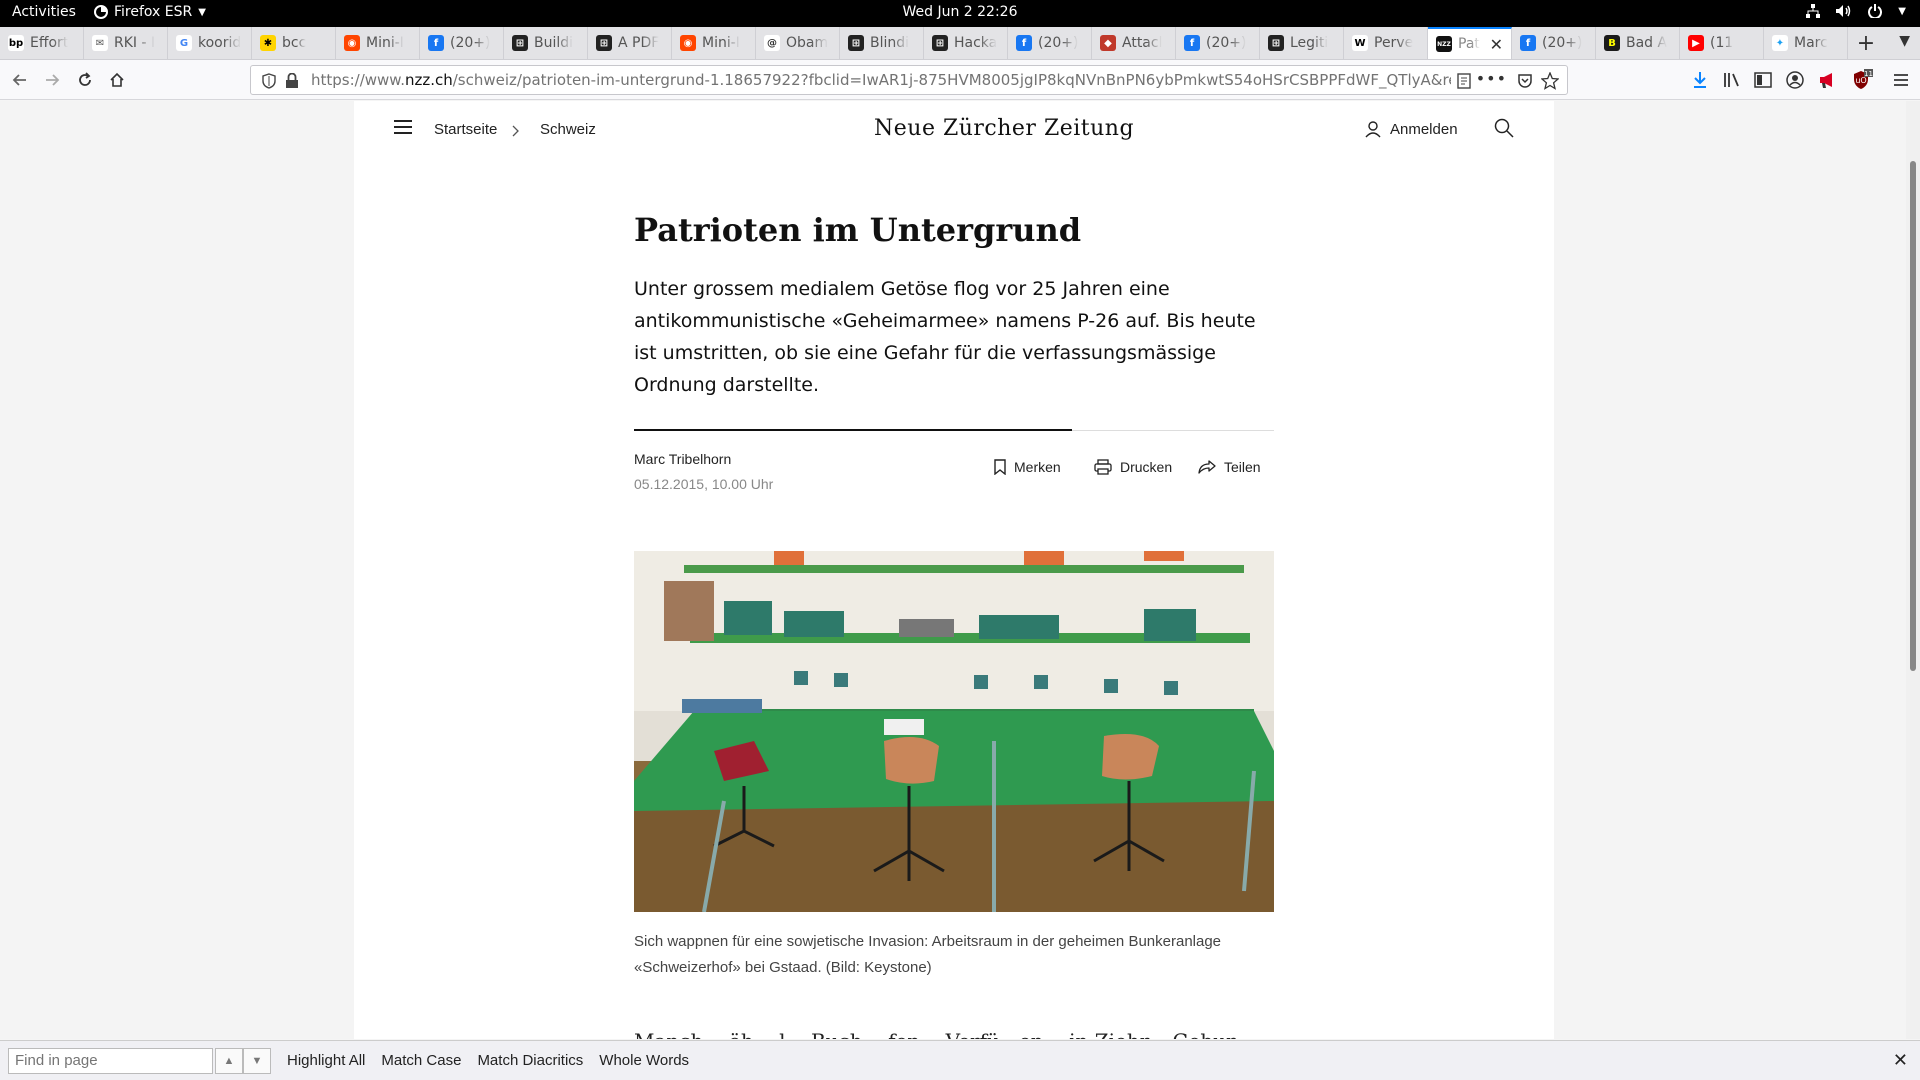  I want to click on power-icon, so click(1875, 11).